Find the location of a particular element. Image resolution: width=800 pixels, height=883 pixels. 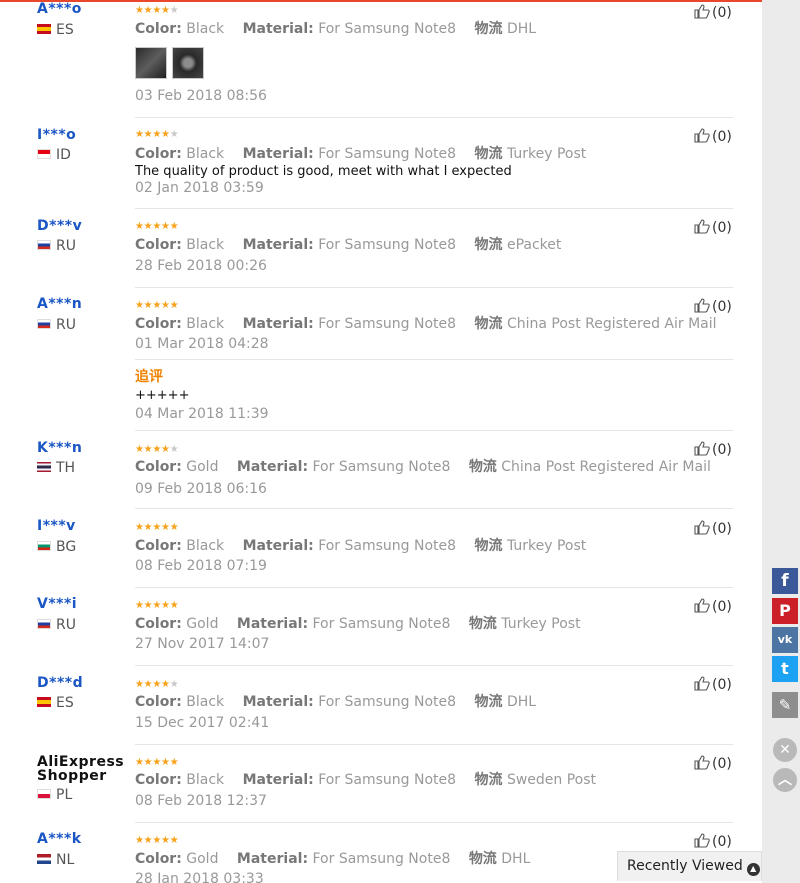

reviewer-name: K***n is located at coordinates (59, 448).